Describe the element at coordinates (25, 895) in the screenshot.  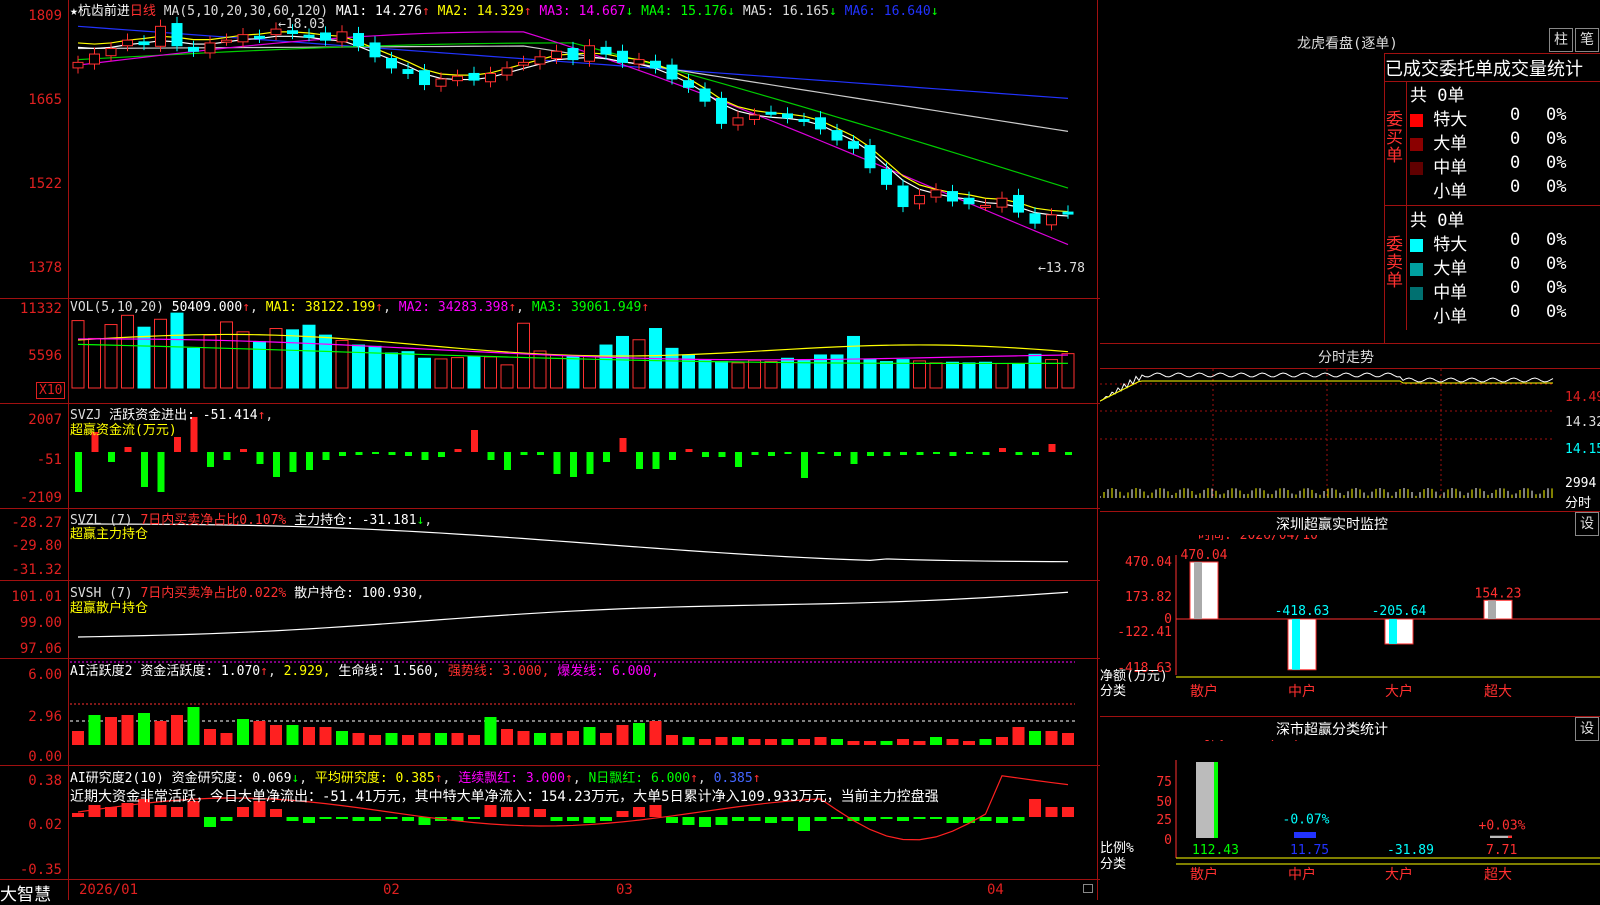
I see `app-logo: 大智慧` at that location.